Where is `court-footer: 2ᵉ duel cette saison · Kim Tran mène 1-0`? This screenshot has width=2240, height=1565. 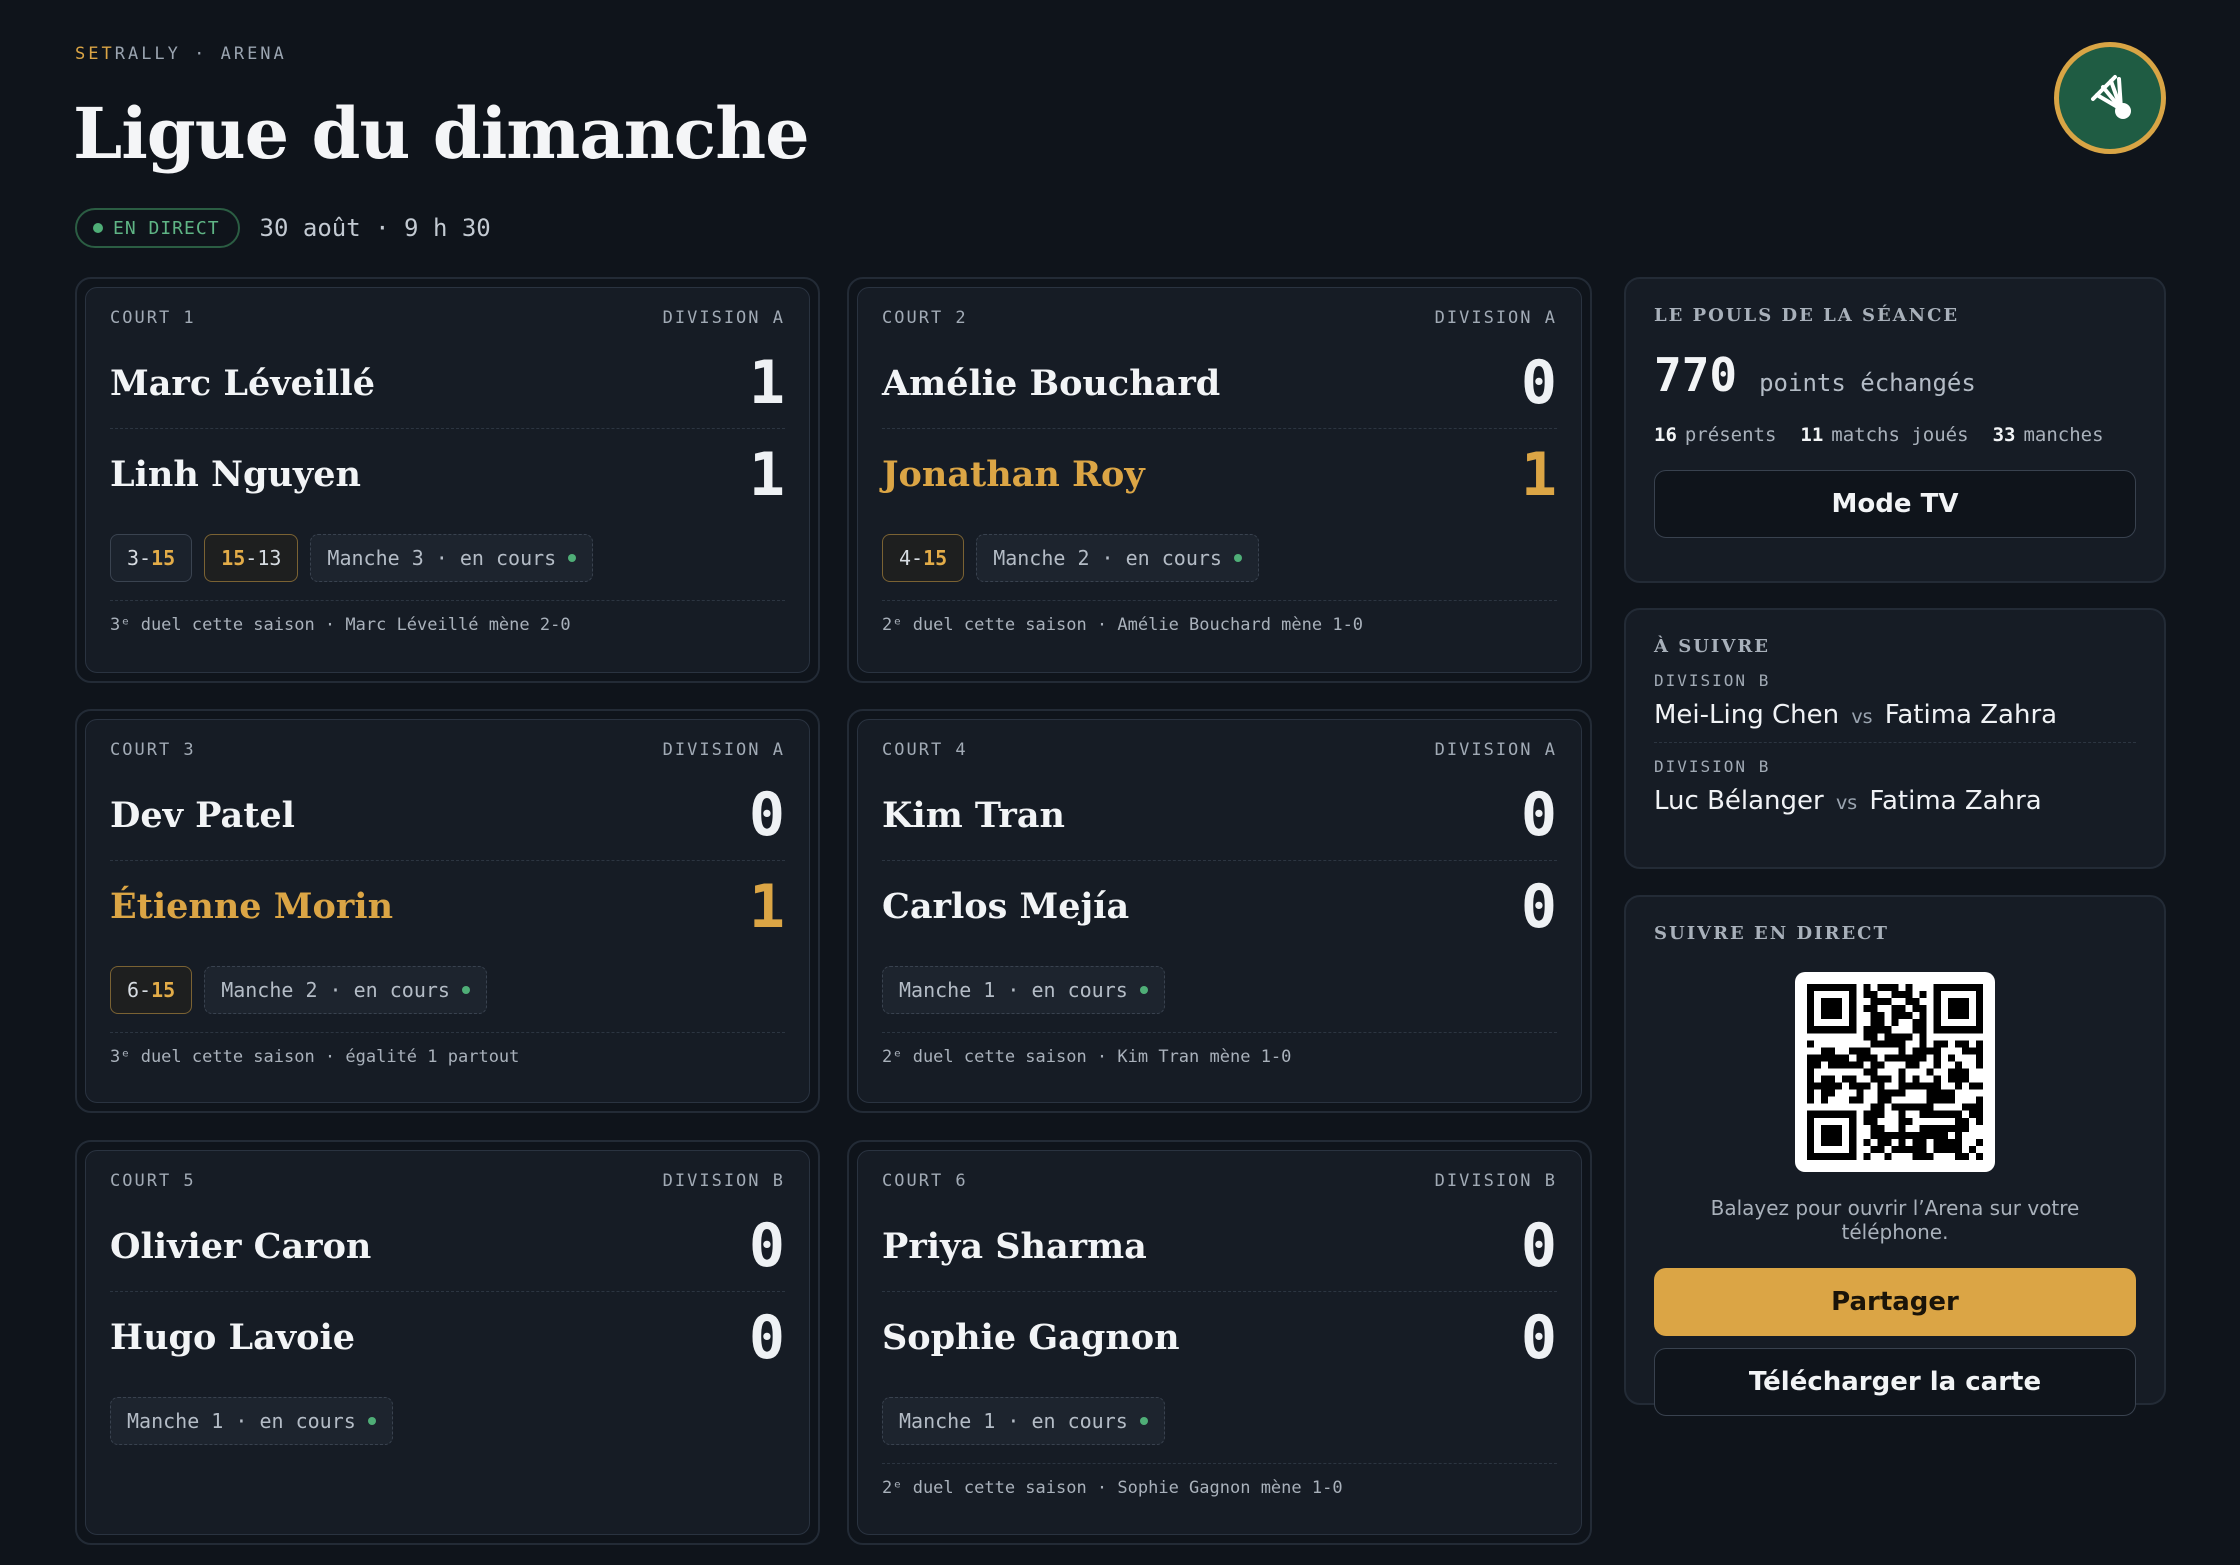
court-footer: 2ᵉ duel cette saison · Kim Tran mène 1-0 is located at coordinates (1219, 1049).